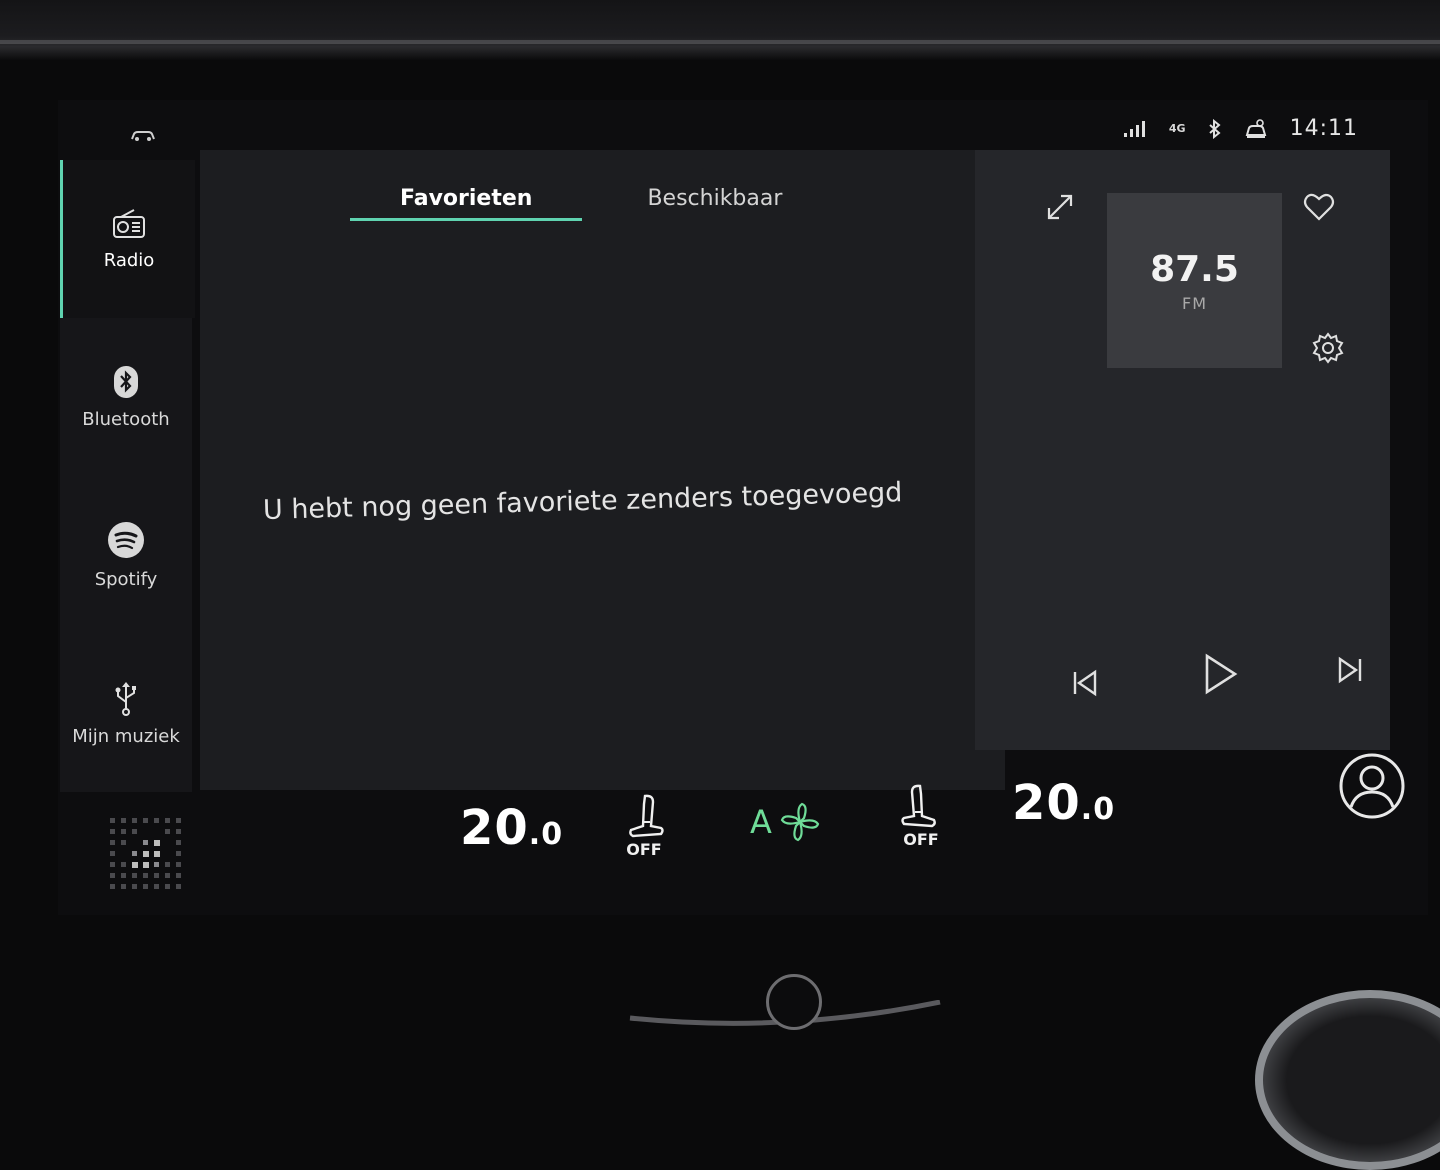 The image size is (1440, 1170). What do you see at coordinates (1255, 128) in the screenshot?
I see `vehicle-status-icon` at bounding box center [1255, 128].